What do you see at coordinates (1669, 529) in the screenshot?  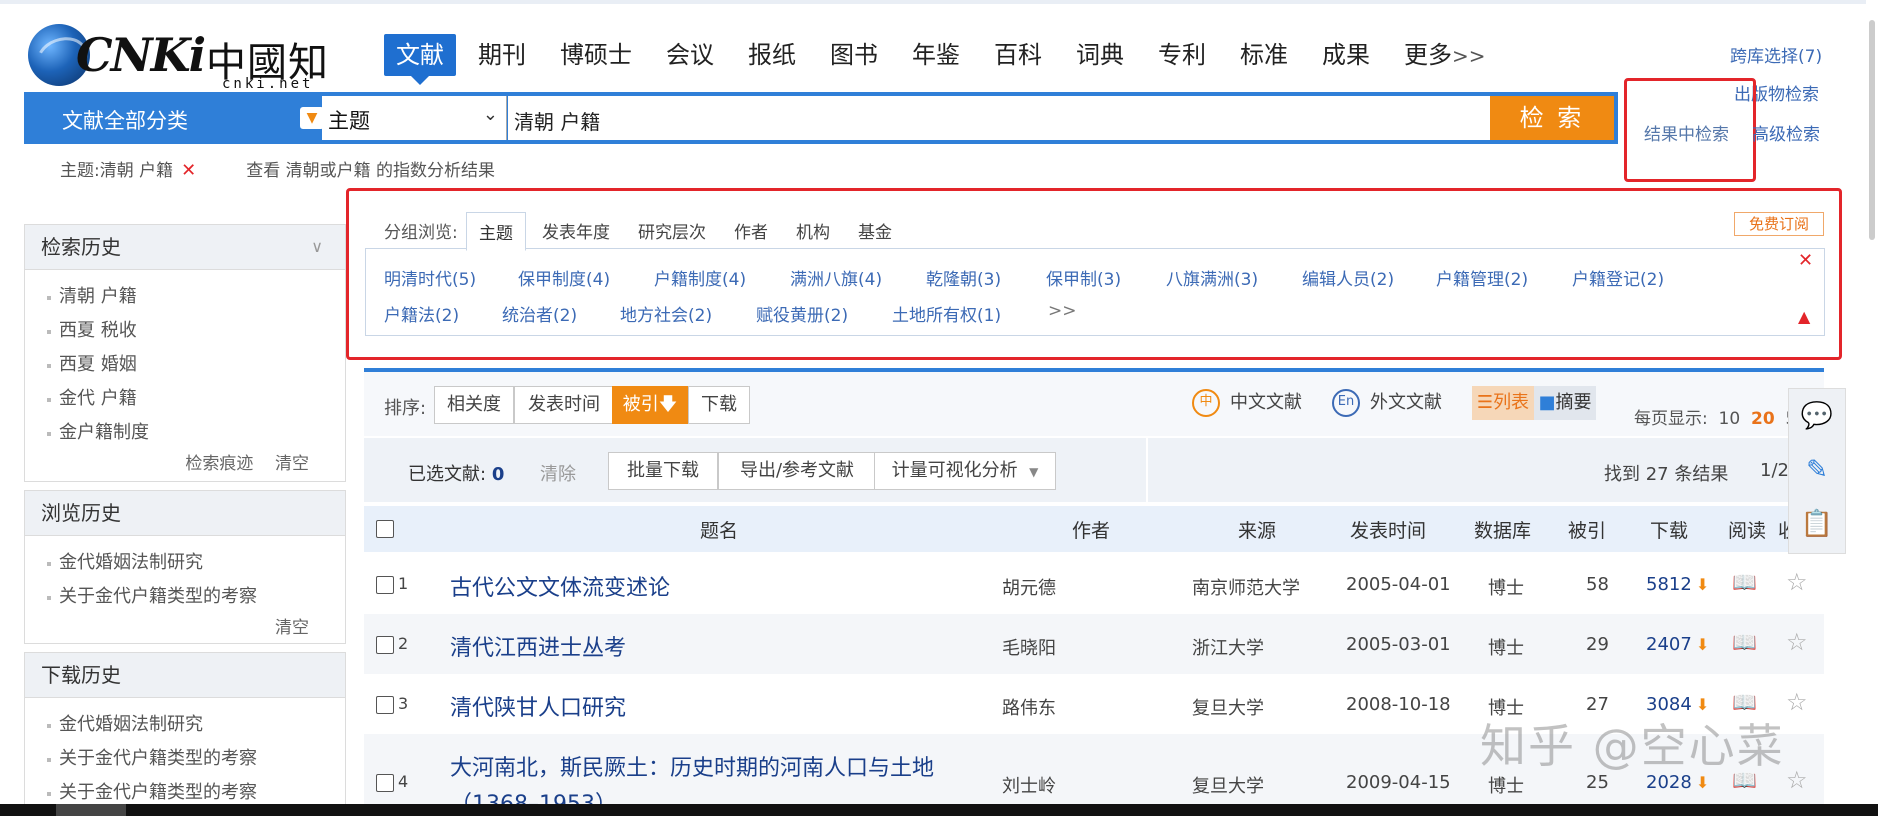 I see `column-downloads: 下载` at bounding box center [1669, 529].